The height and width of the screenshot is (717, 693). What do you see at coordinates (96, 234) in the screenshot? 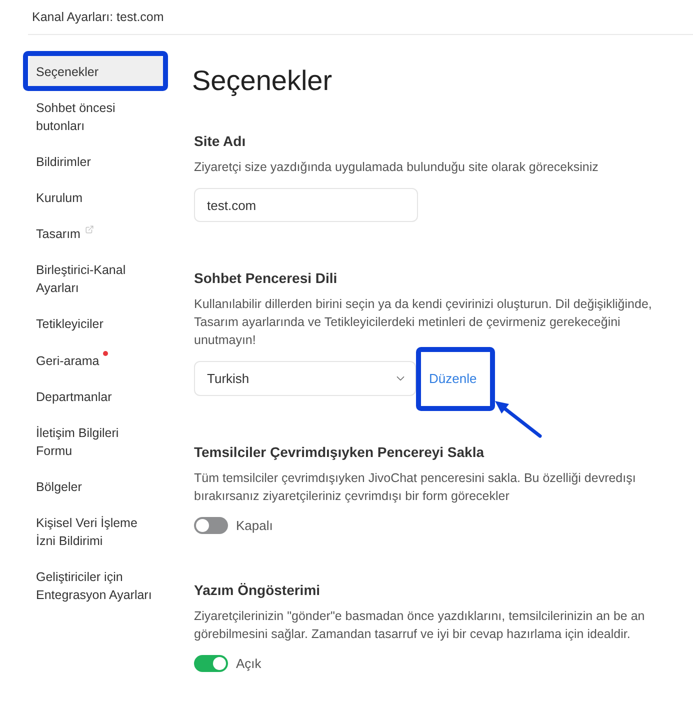
I see `sidebar-item: Tasarım` at bounding box center [96, 234].